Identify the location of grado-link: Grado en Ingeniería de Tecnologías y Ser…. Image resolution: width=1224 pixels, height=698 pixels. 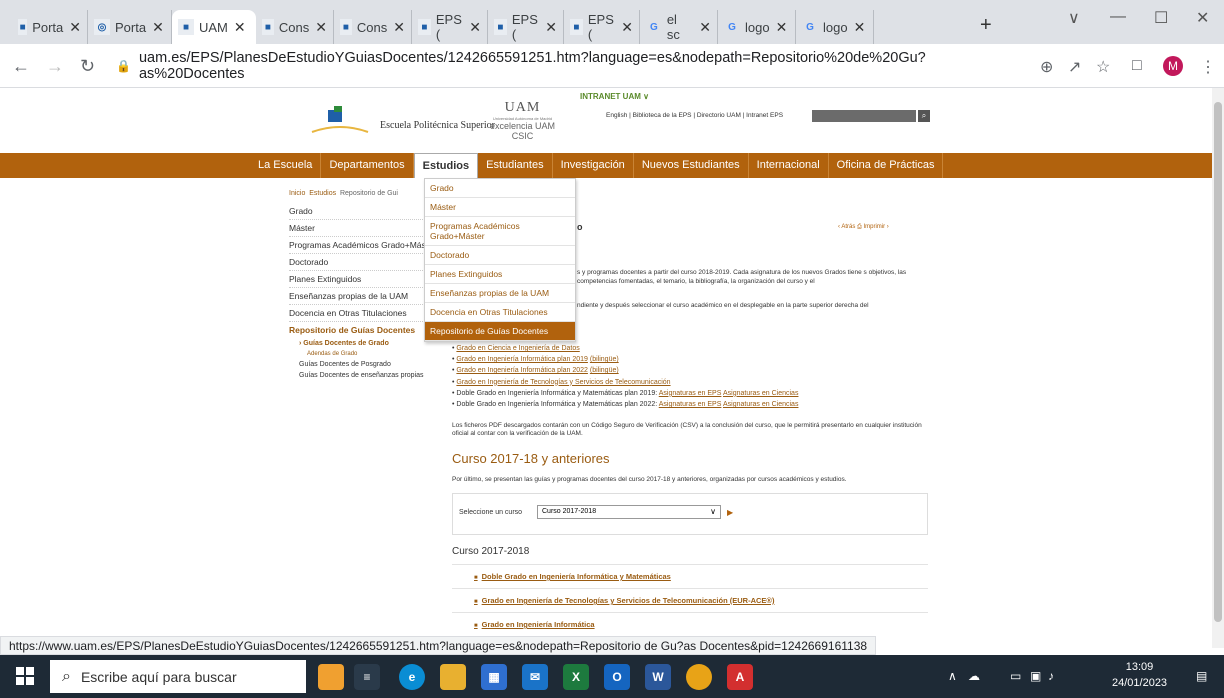
(563, 382).